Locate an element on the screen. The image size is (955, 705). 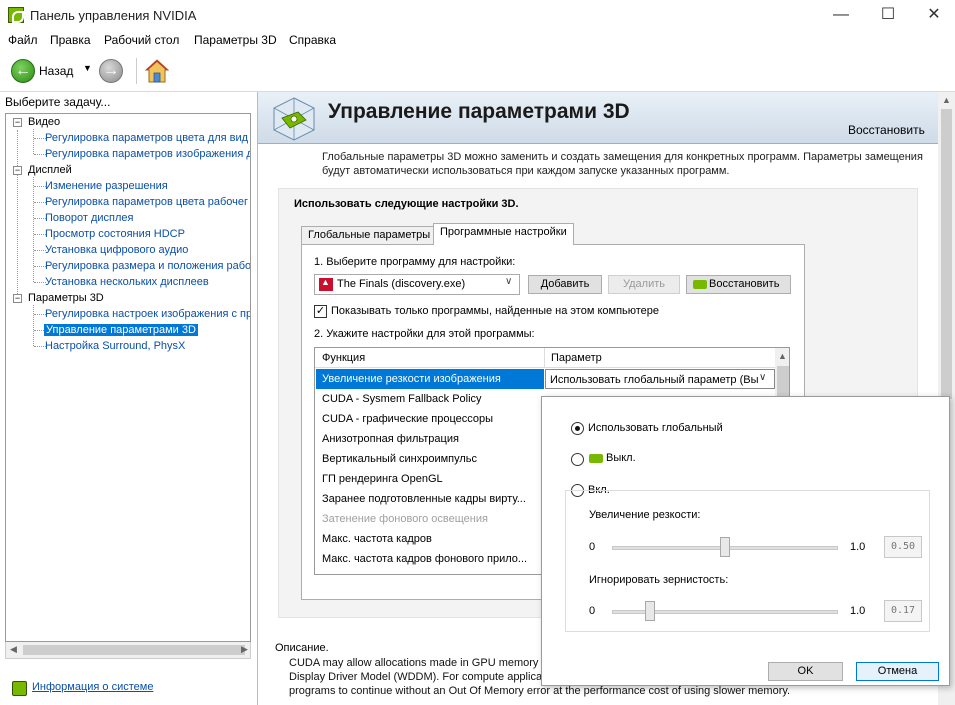
tree-item-video-color: Регулировка параметров цвета для вид is located at coordinates (146, 138).